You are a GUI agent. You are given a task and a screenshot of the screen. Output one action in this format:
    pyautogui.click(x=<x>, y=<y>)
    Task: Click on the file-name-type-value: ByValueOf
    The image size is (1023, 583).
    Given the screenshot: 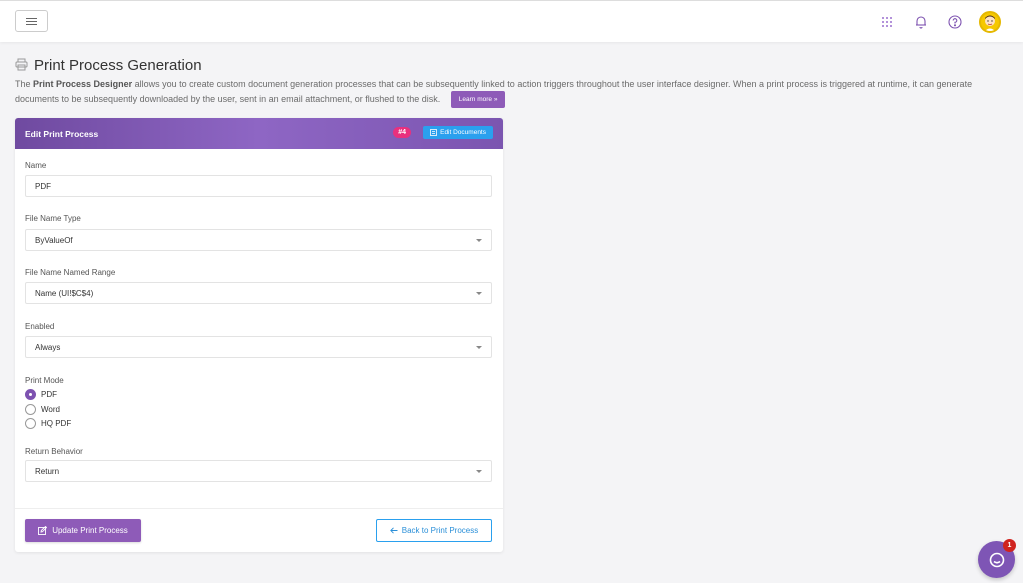 What is the action you would take?
    pyautogui.click(x=54, y=240)
    